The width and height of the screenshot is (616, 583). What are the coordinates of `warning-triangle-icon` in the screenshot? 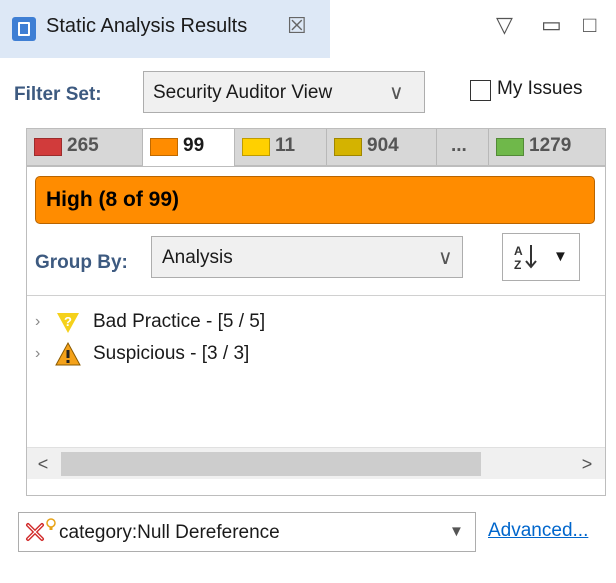 It's located at (68, 353).